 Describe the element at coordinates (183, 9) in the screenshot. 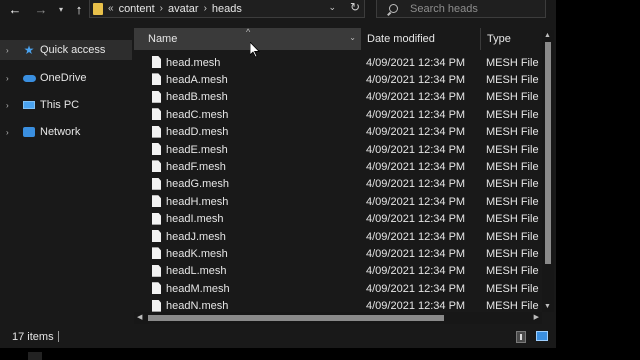

I see `breadcrumb-avatar: avatar` at that location.